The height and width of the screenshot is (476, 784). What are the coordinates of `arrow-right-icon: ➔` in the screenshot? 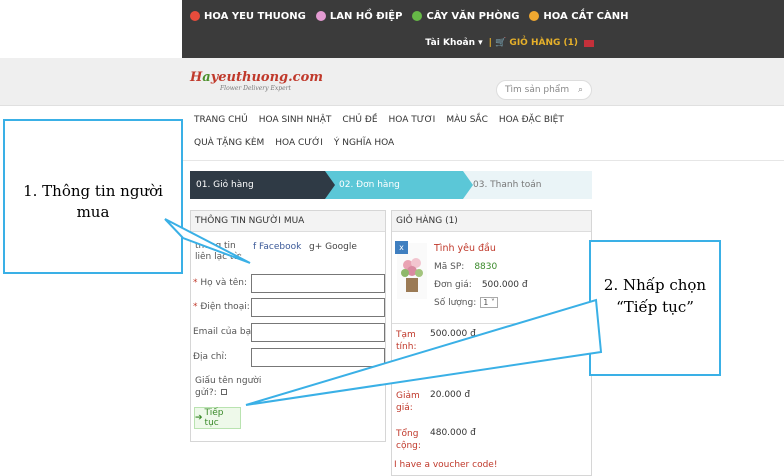 It's located at (199, 418).